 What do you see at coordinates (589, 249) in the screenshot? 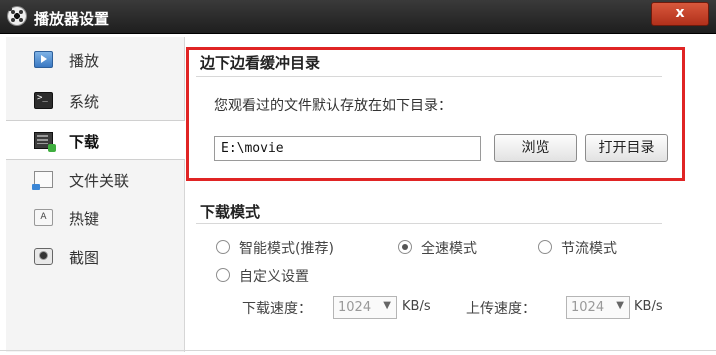
I see `radio-label: 节流模式` at bounding box center [589, 249].